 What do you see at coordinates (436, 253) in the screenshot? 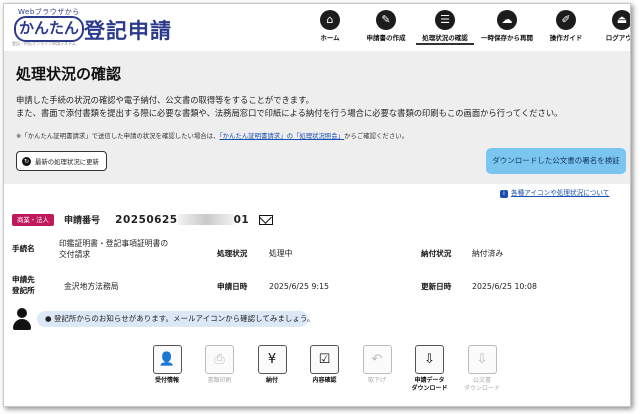
I see `payment-label: 納付状況` at bounding box center [436, 253].